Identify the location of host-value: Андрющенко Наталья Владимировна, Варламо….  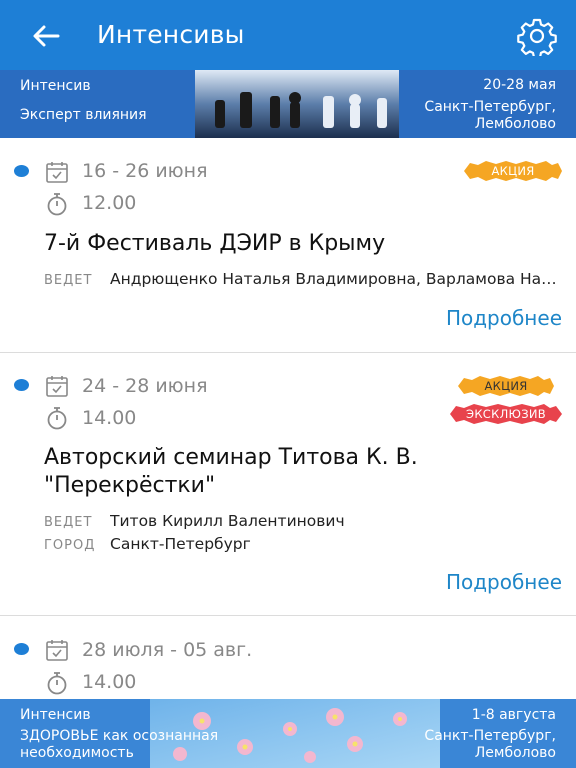
(335, 279).